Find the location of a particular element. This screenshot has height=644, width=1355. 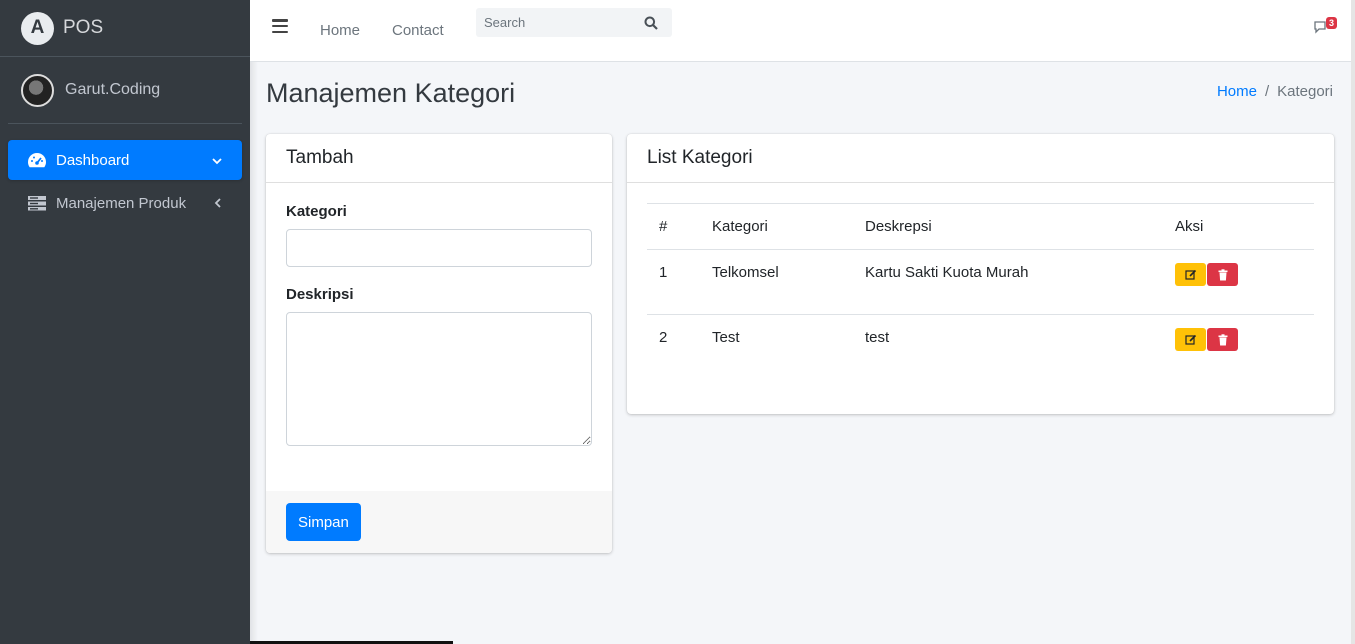

cell-deskripsi: test is located at coordinates (877, 337).